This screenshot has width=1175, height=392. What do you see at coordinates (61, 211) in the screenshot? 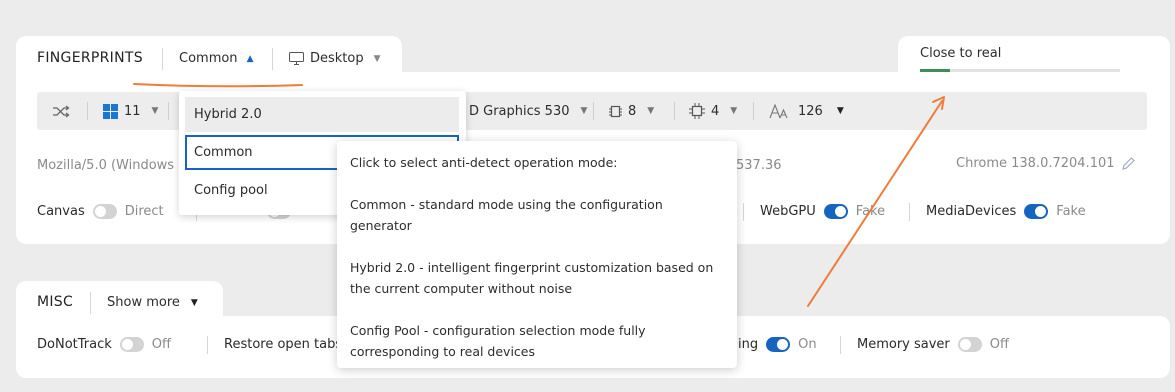
I see `canvas-label: Canvas` at bounding box center [61, 211].